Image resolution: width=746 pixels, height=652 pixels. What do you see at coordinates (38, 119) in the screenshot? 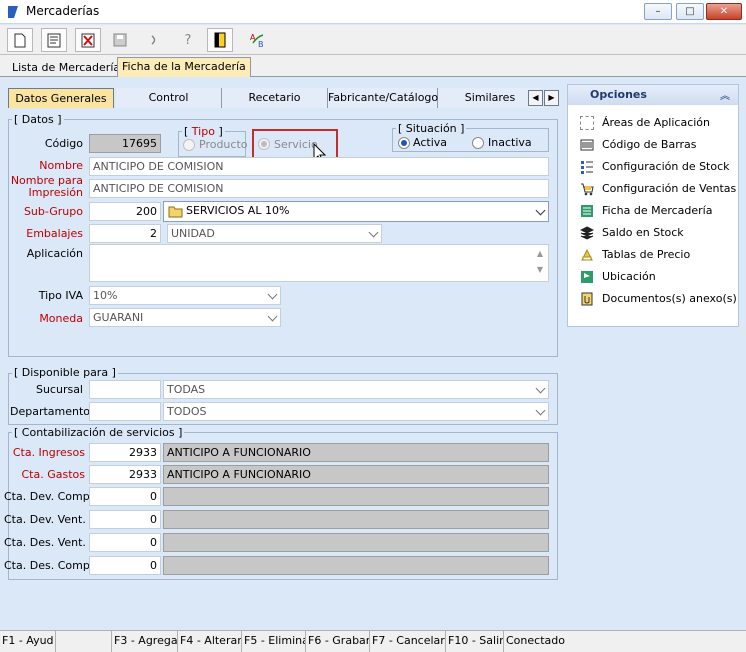
I see `datos-group-title: [ Datos ]` at bounding box center [38, 119].